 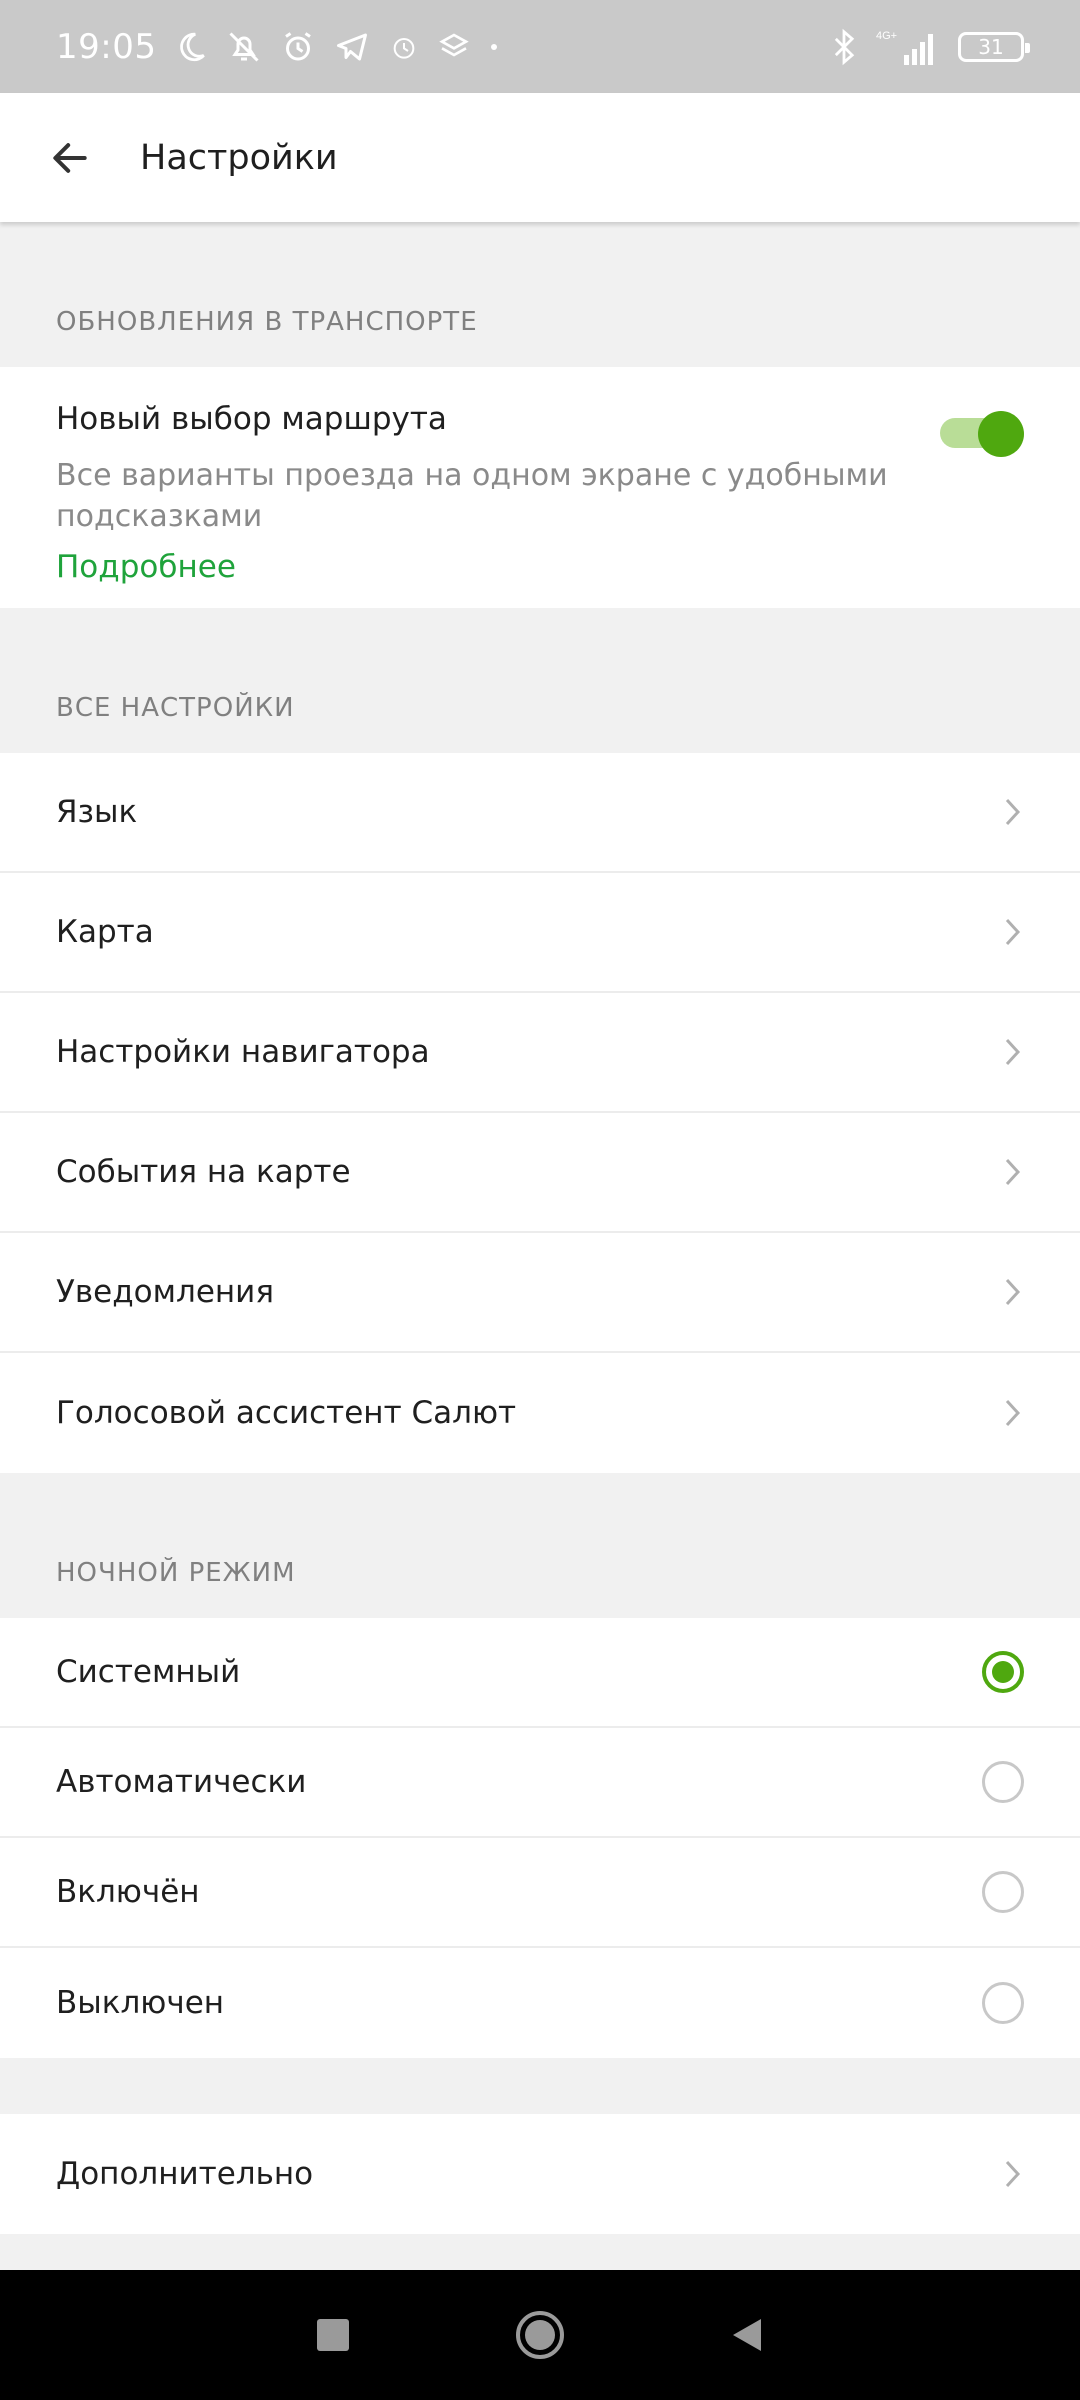 I want to click on settings-item-label: Голосовой ассистент Салют, so click(x=286, y=1413).